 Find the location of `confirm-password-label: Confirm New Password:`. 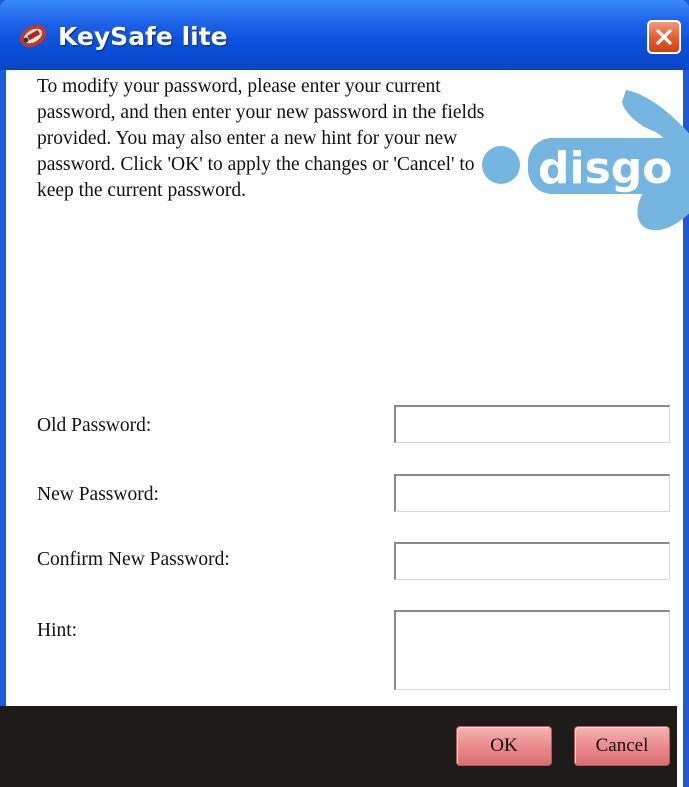

confirm-password-label: Confirm New Password: is located at coordinates (133, 559).